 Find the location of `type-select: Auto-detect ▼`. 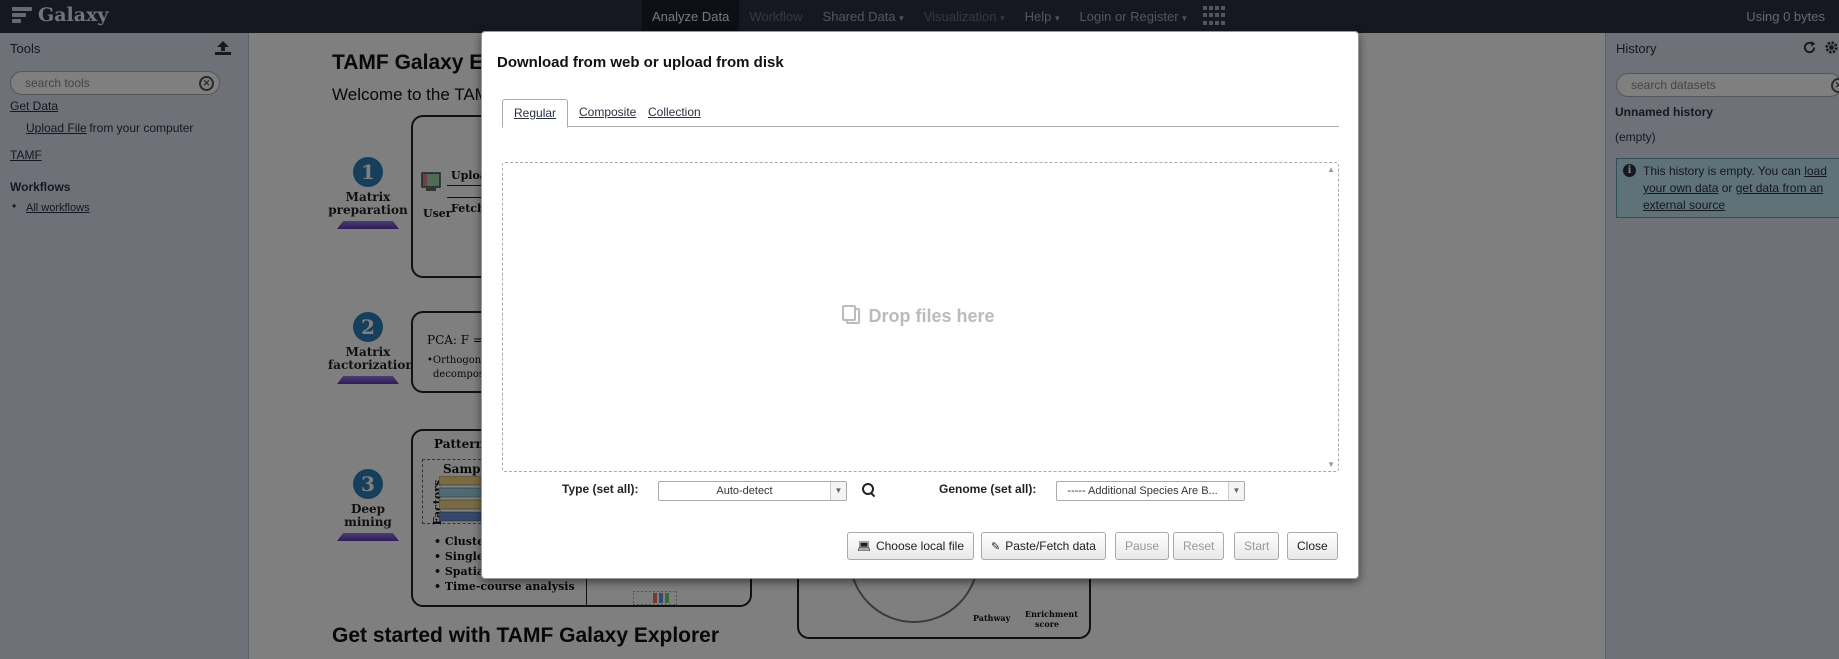

type-select: Auto-detect ▼ is located at coordinates (752, 491).